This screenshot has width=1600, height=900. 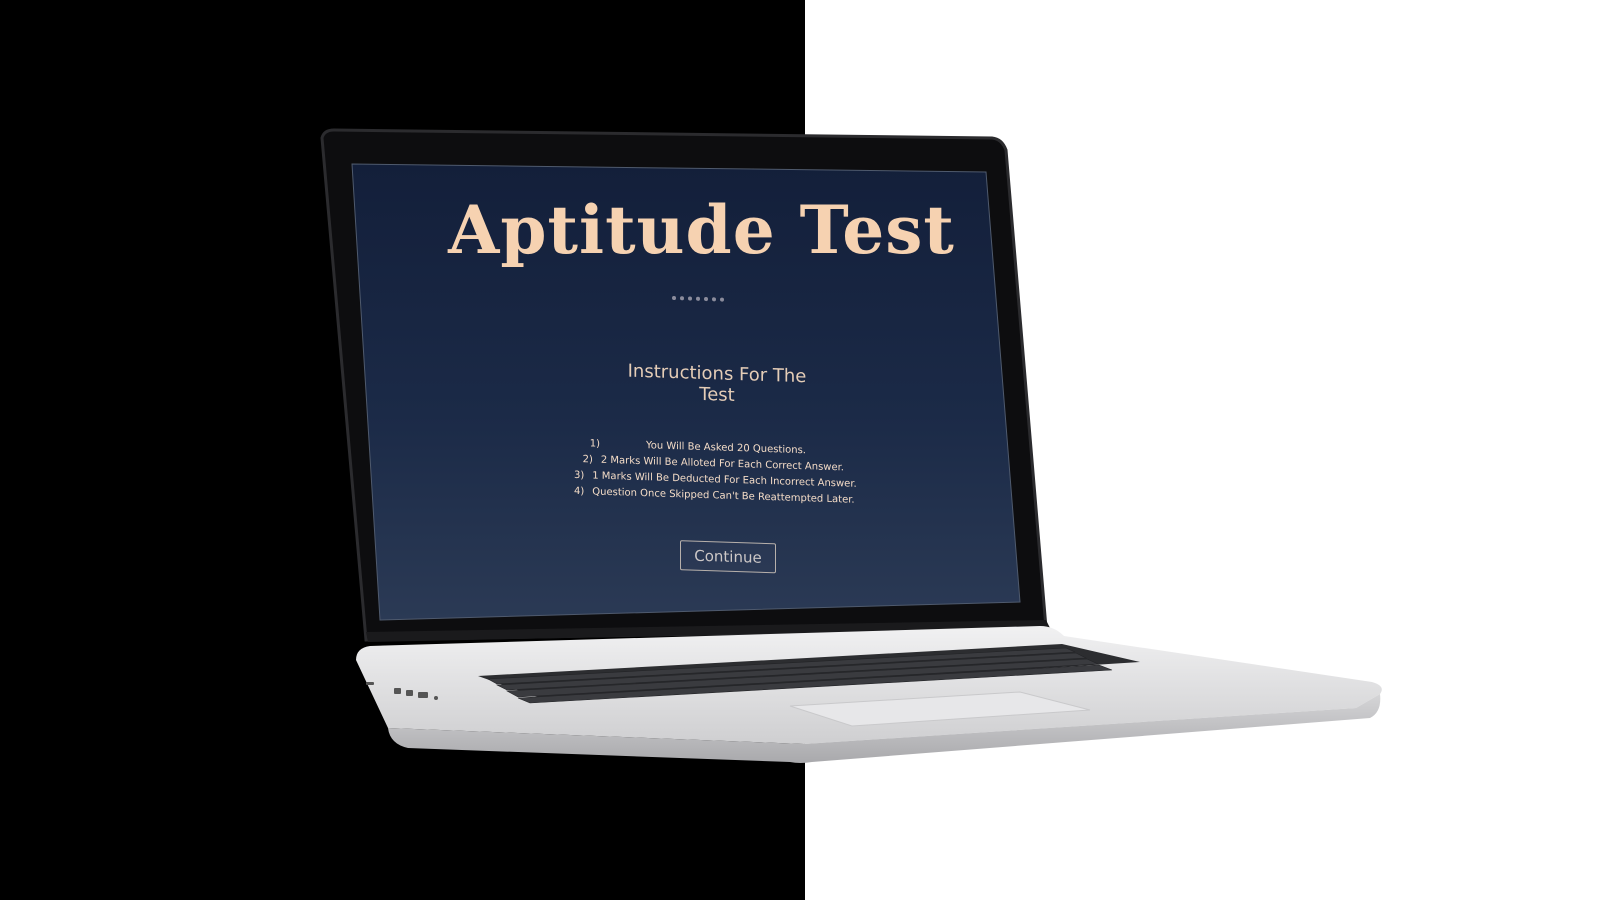 I want to click on instruction-number: 4), so click(x=579, y=491).